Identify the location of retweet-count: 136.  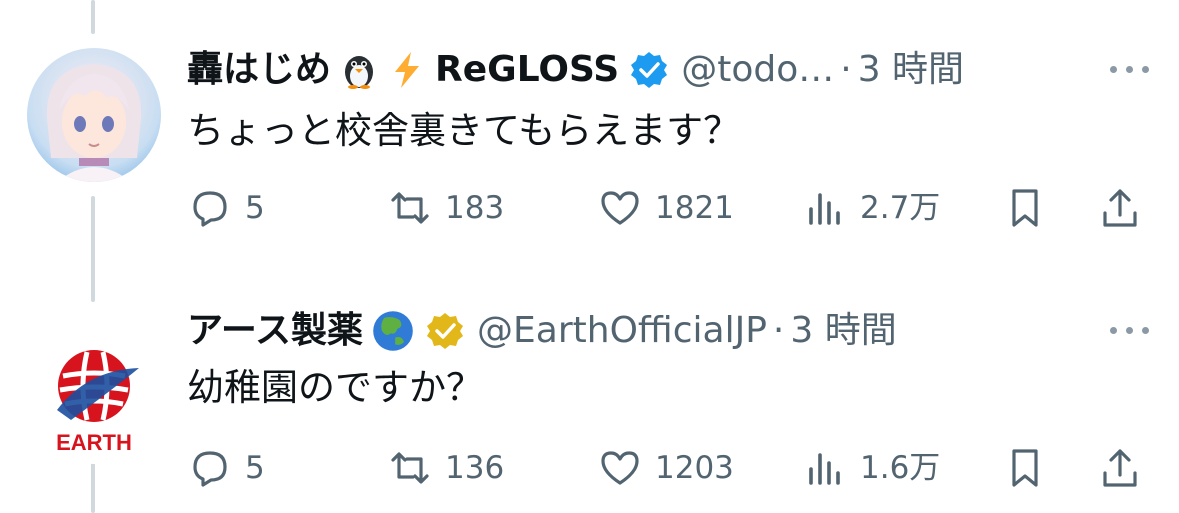
(475, 468).